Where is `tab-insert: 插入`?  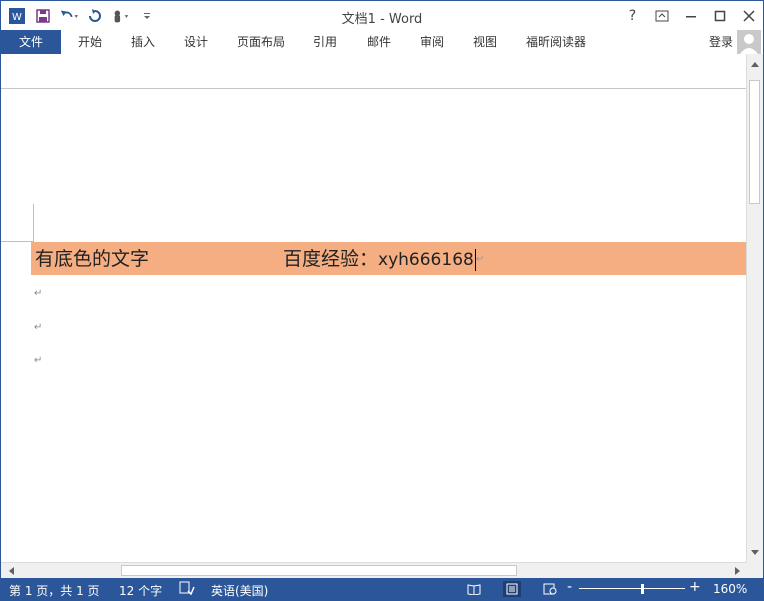 tab-insert: 插入 is located at coordinates (143, 42).